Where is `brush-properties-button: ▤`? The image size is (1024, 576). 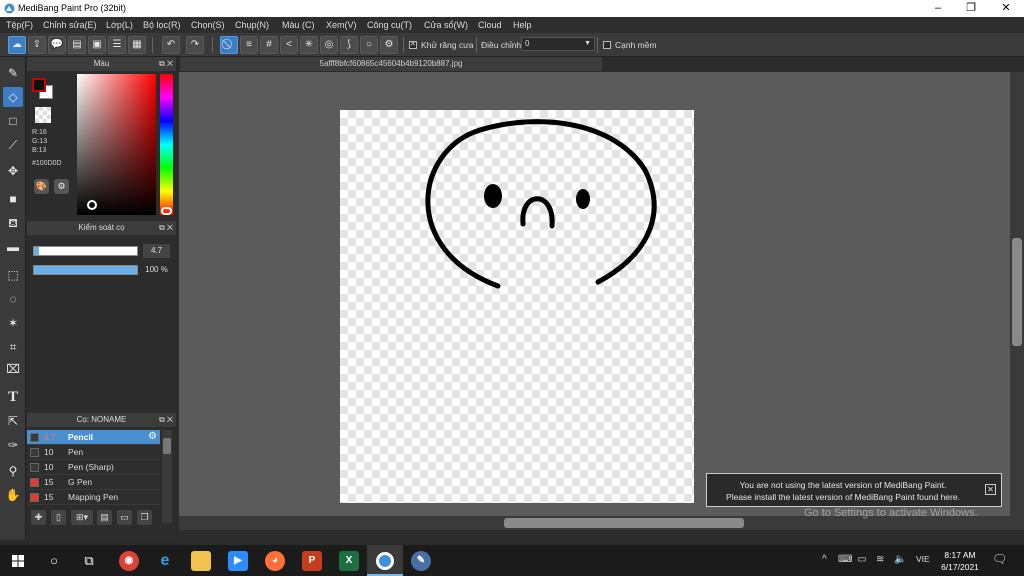
brush-properties-button: ▤ is located at coordinates (104, 517).